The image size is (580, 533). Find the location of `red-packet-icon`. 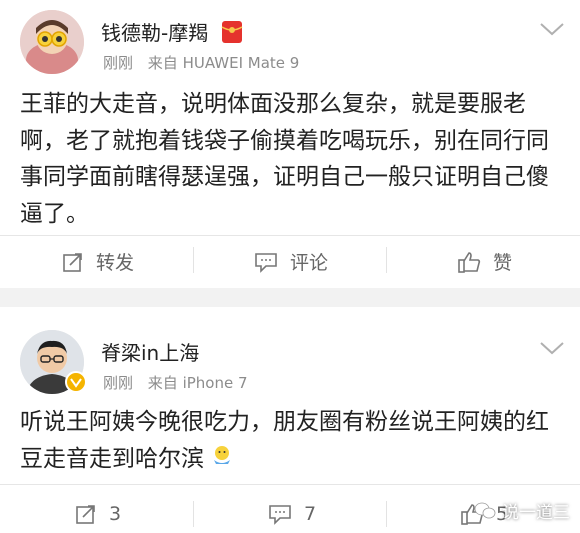

red-packet-icon is located at coordinates (232, 34).